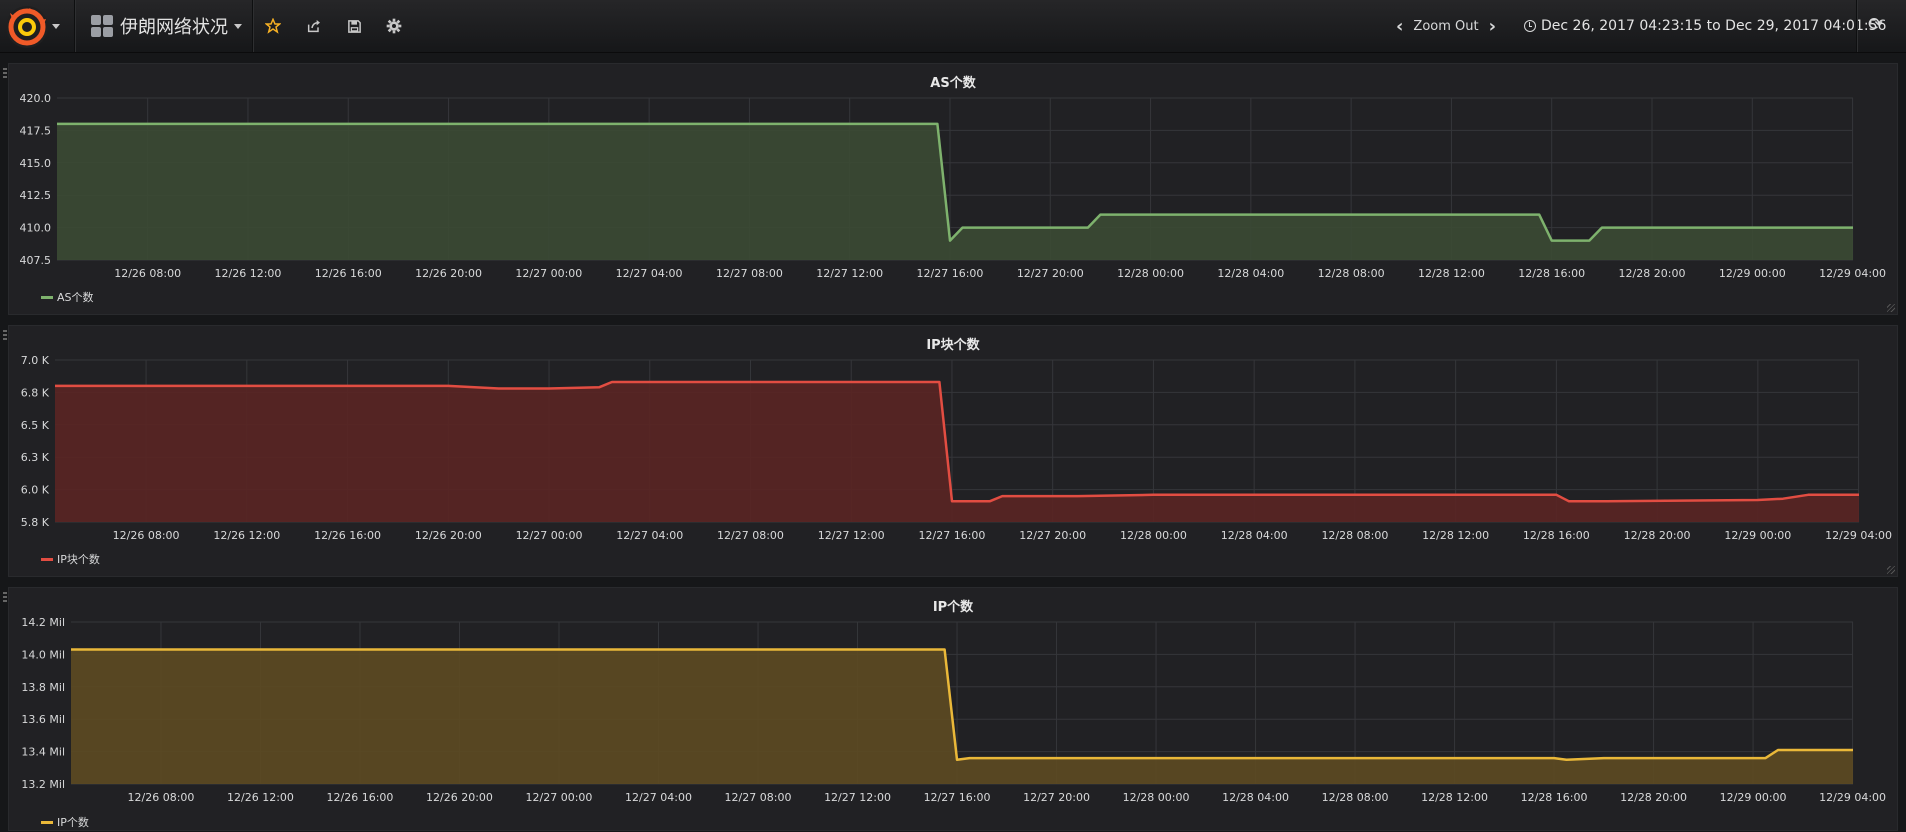 The width and height of the screenshot is (1906, 832). What do you see at coordinates (36, 98) in the screenshot?
I see `y-tick-label: 420.0` at bounding box center [36, 98].